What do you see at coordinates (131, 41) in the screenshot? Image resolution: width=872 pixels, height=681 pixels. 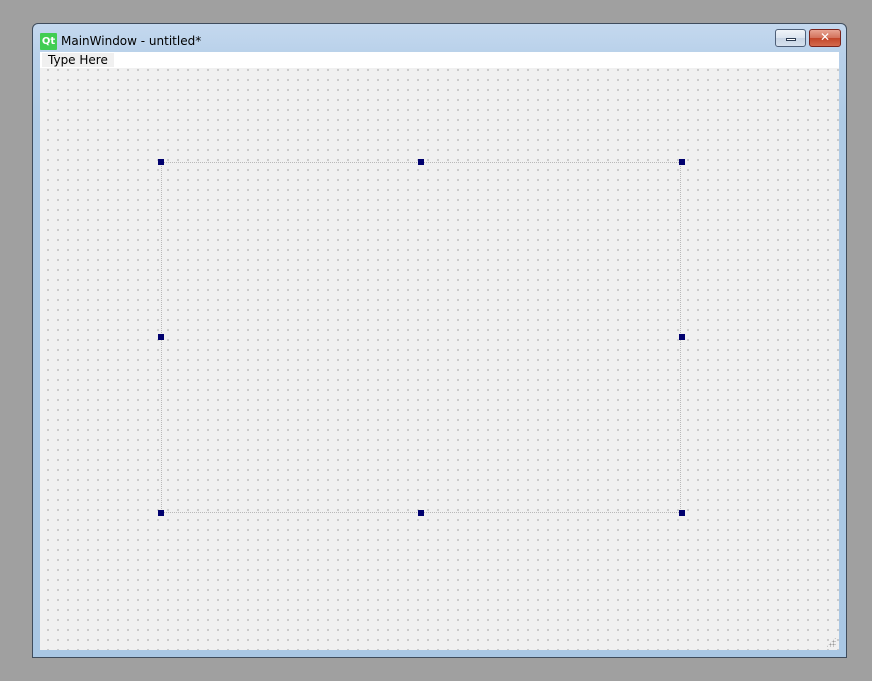 I see `window-title: MainWindow - untitled*` at bounding box center [131, 41].